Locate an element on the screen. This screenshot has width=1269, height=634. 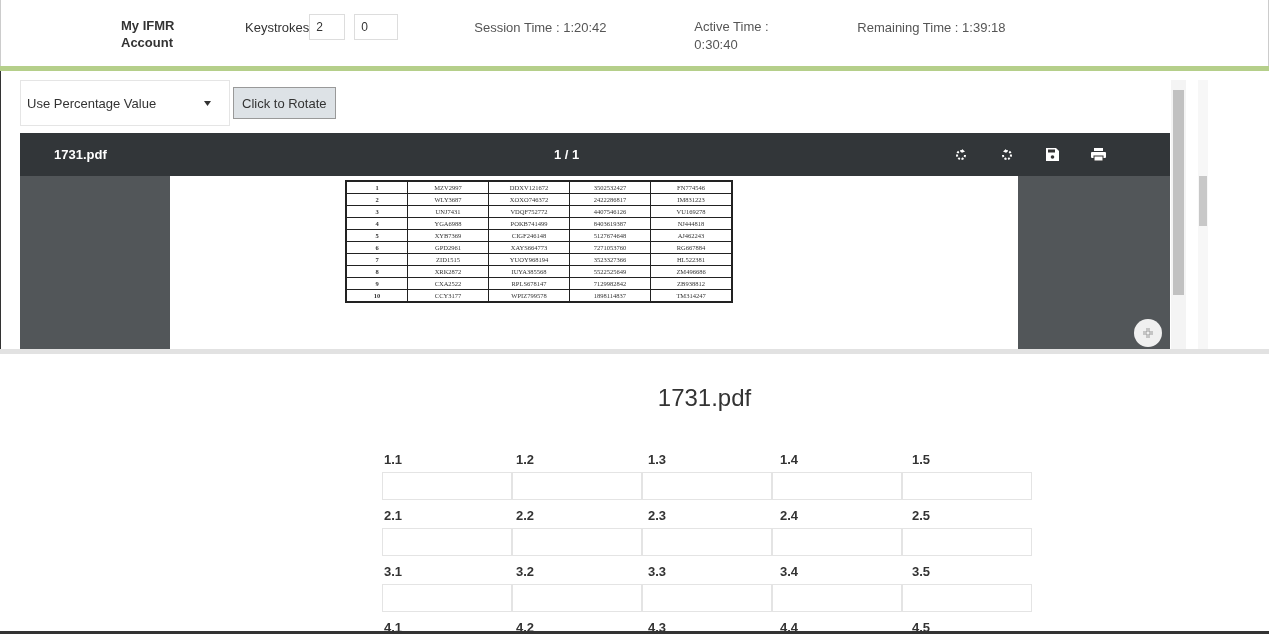
answer-label: 2.3 is located at coordinates (657, 516).